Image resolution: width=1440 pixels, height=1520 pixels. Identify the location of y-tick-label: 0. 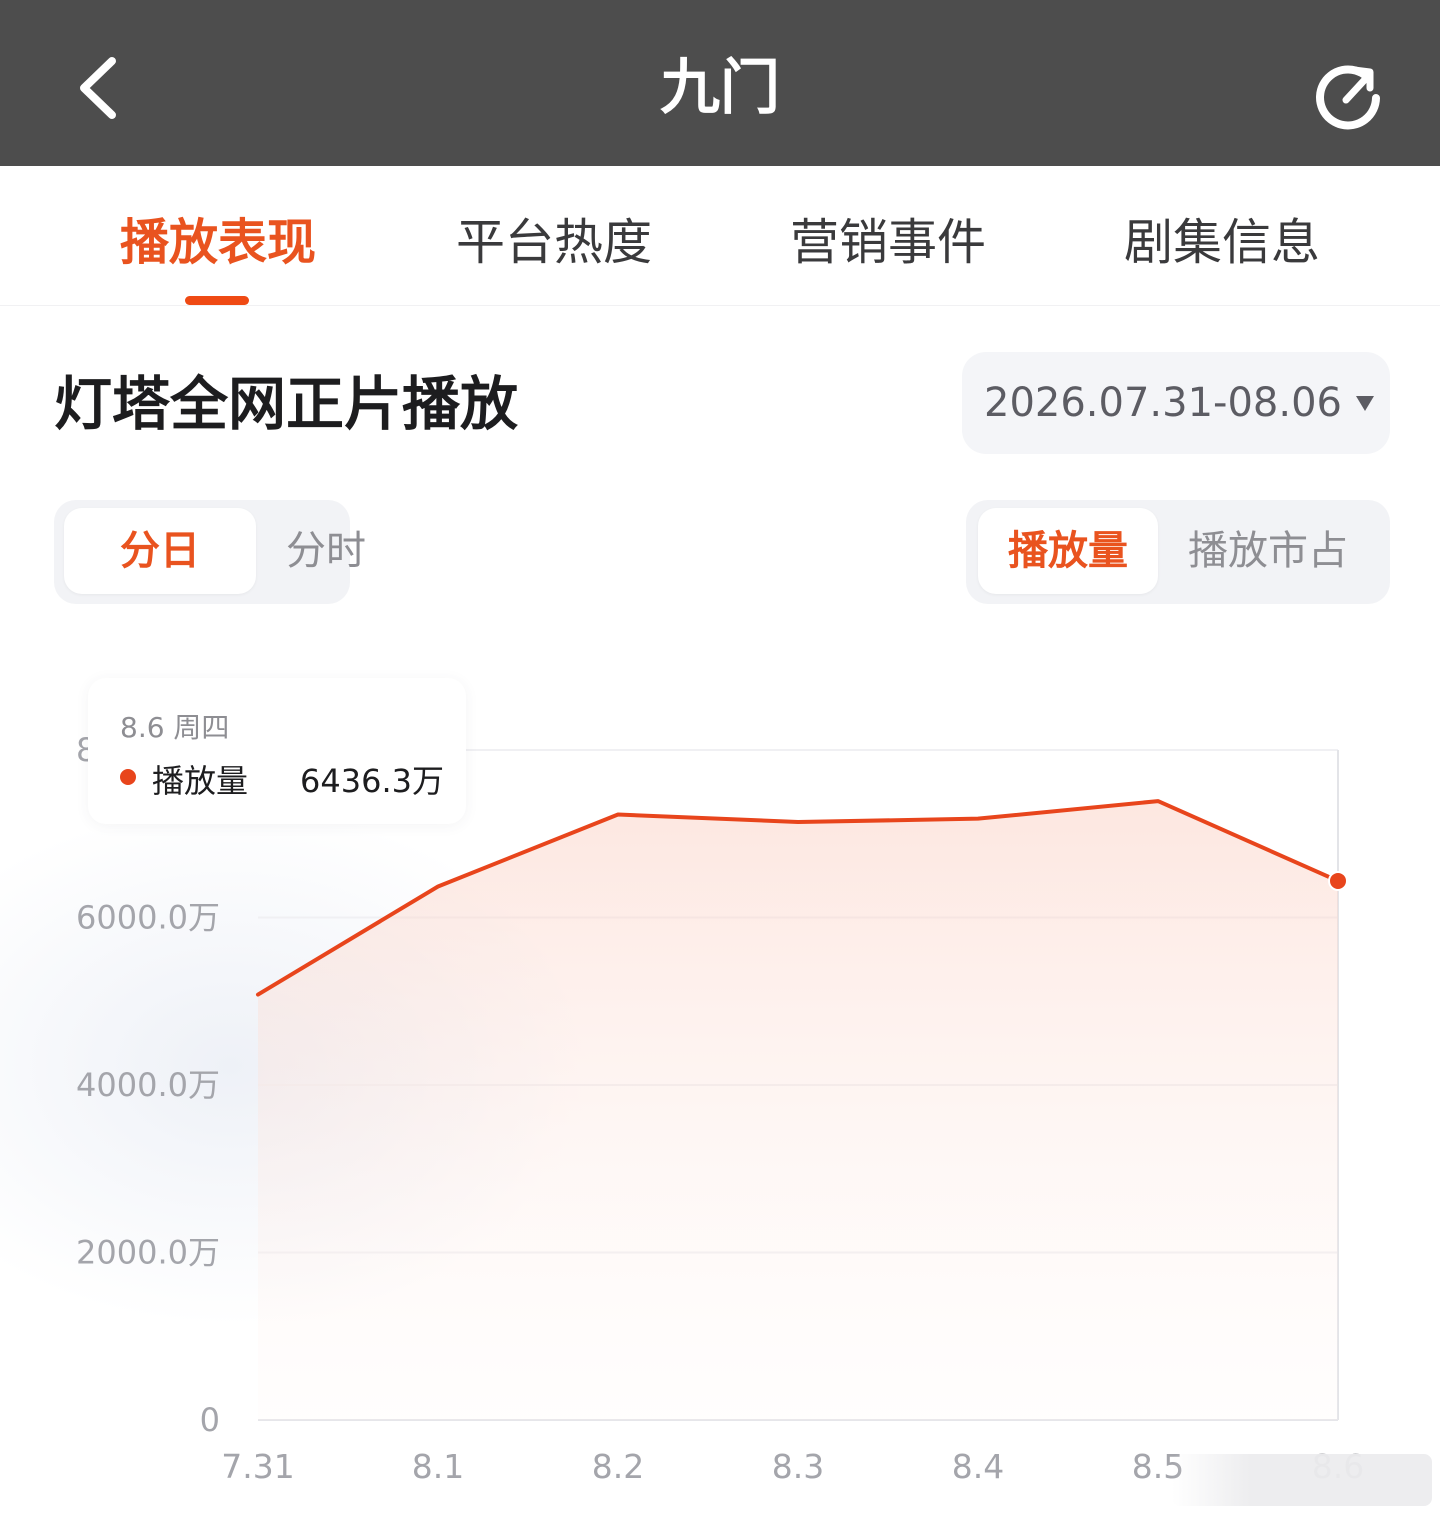
(210, 1420).